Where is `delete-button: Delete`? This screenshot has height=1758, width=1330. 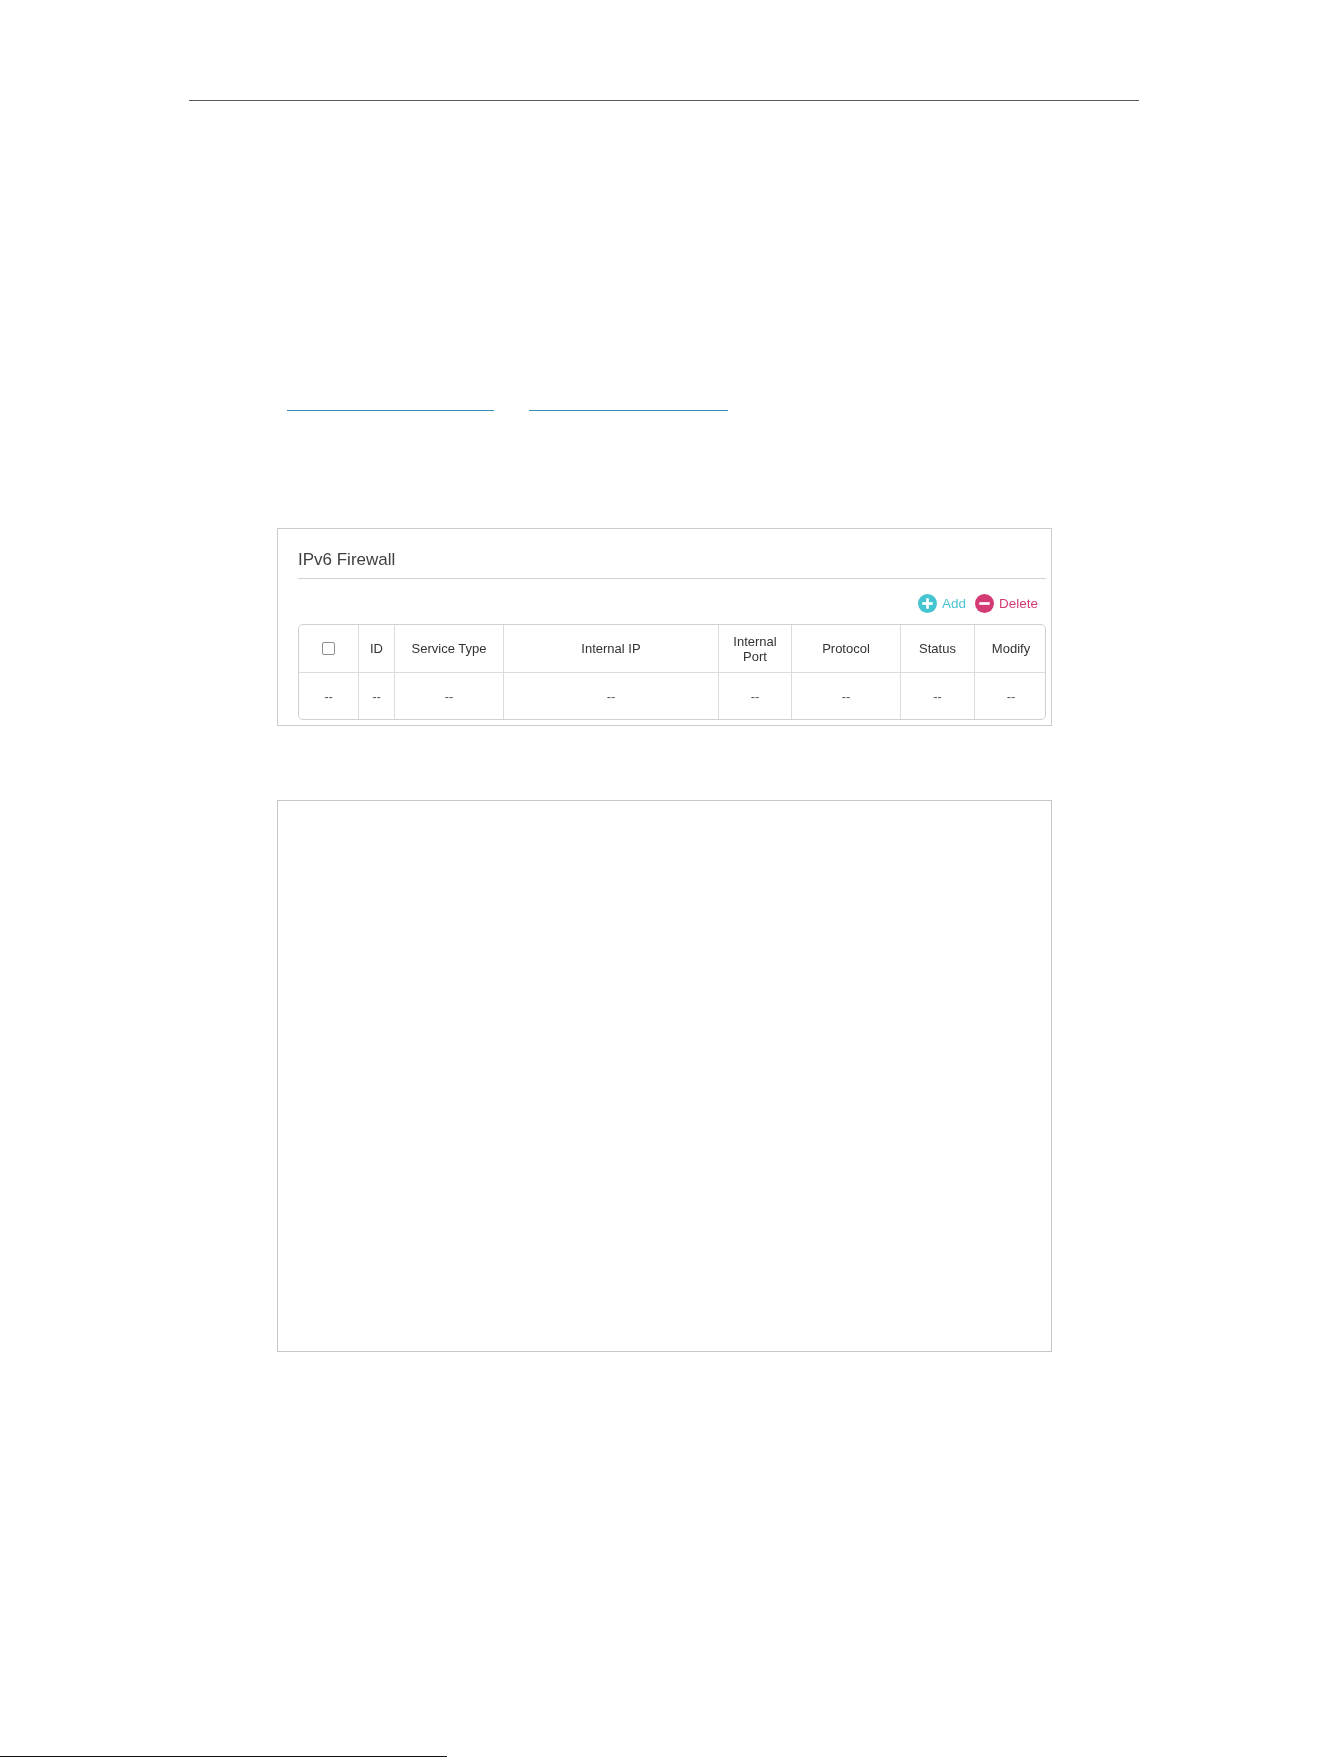 delete-button: Delete is located at coordinates (1006, 603).